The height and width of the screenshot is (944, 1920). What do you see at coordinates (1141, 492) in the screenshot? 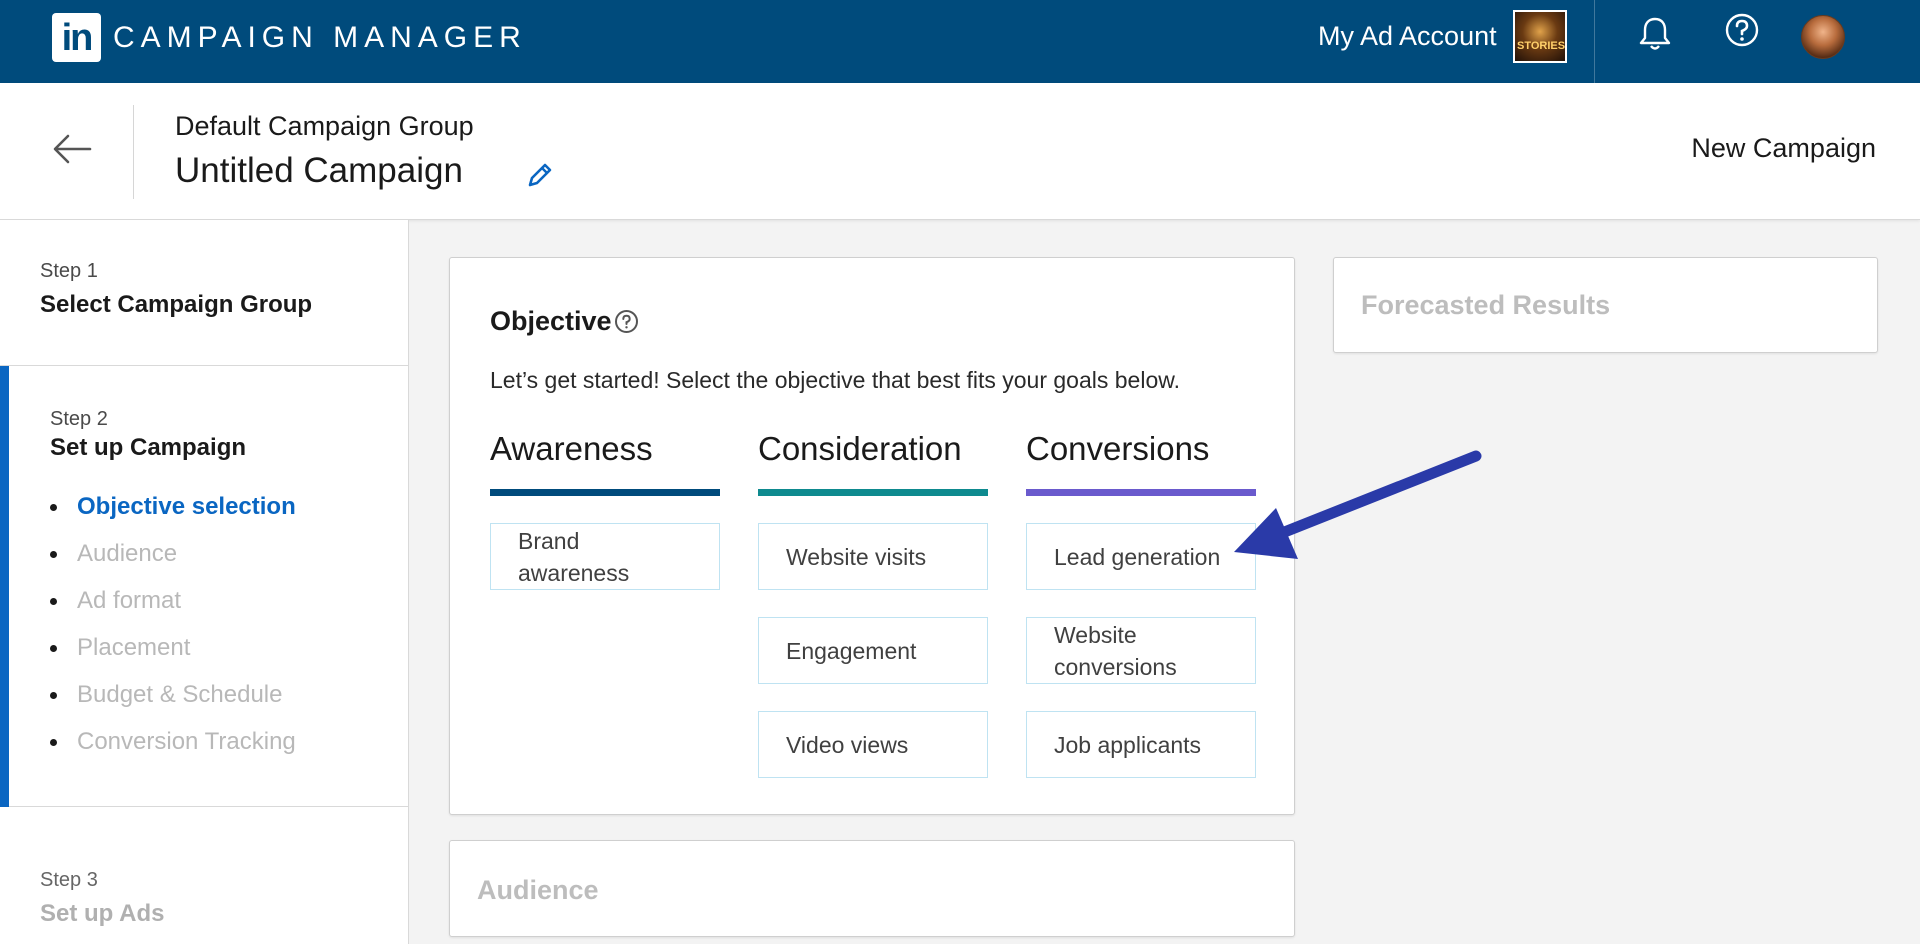
I see `conversions-color-bar` at bounding box center [1141, 492].